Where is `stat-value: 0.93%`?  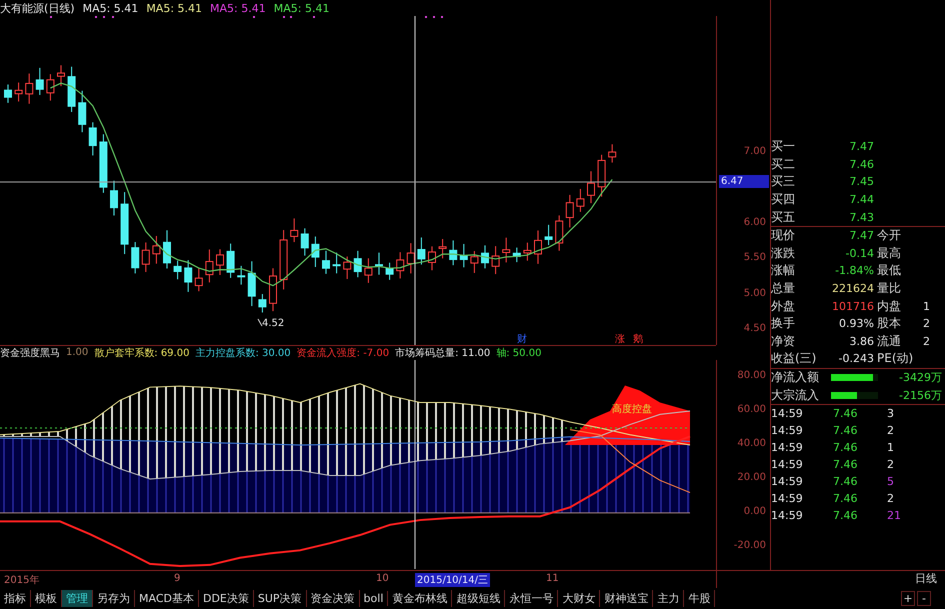 stat-value: 0.93% is located at coordinates (856, 323).